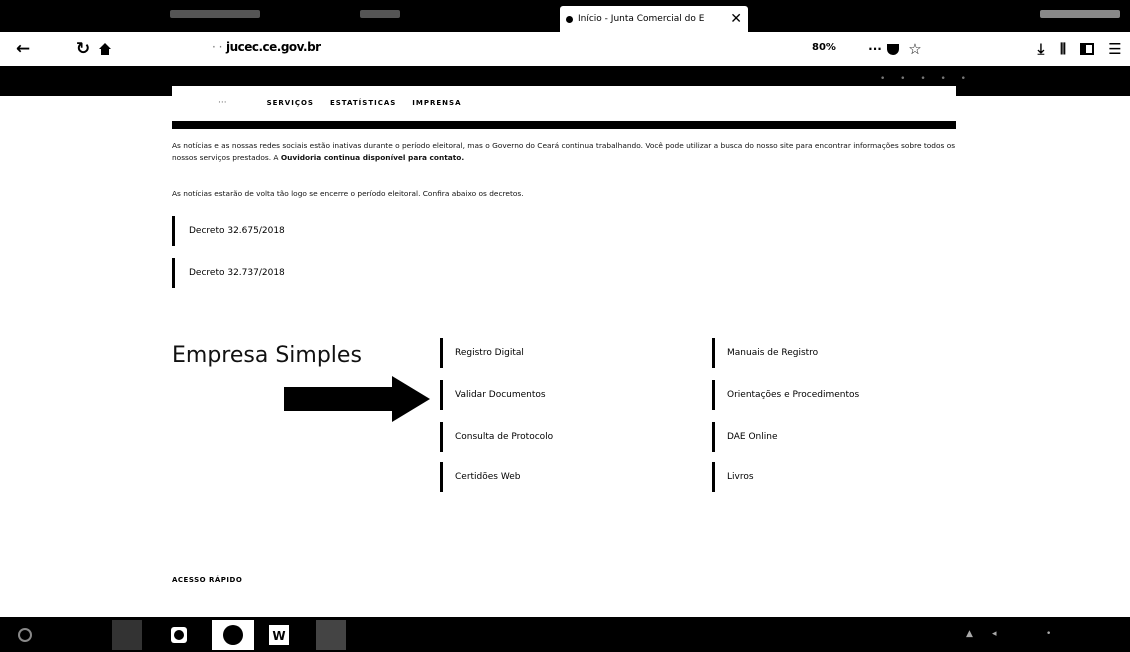 This screenshot has width=1130, height=652. Describe the element at coordinates (290, 103) in the screenshot. I see `nav-link-servicos: SERVIÇOS` at that location.